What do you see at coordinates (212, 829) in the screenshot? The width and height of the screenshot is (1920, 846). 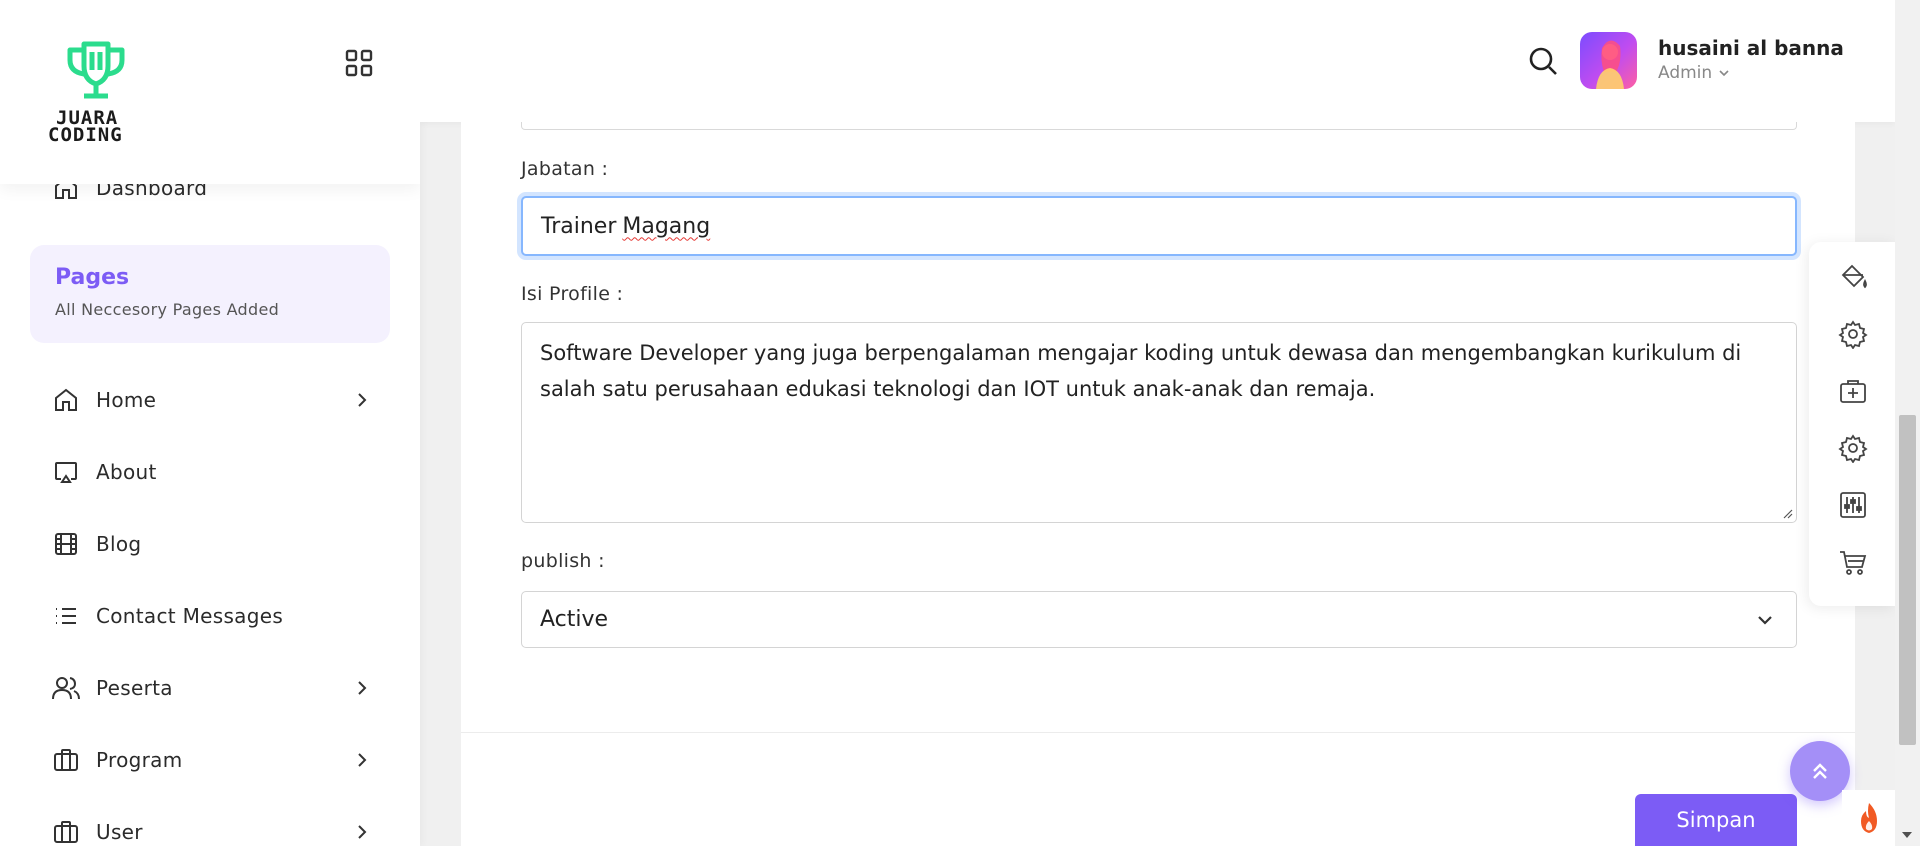 I see `sidebar-item-user: User` at bounding box center [212, 829].